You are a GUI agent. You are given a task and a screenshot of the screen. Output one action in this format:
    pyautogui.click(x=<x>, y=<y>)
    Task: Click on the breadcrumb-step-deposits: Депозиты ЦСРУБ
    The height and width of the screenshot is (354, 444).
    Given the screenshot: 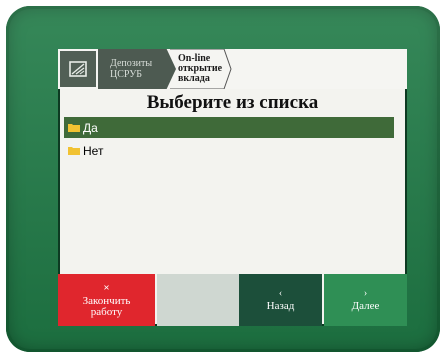 What is the action you would take?
    pyautogui.click(x=137, y=69)
    